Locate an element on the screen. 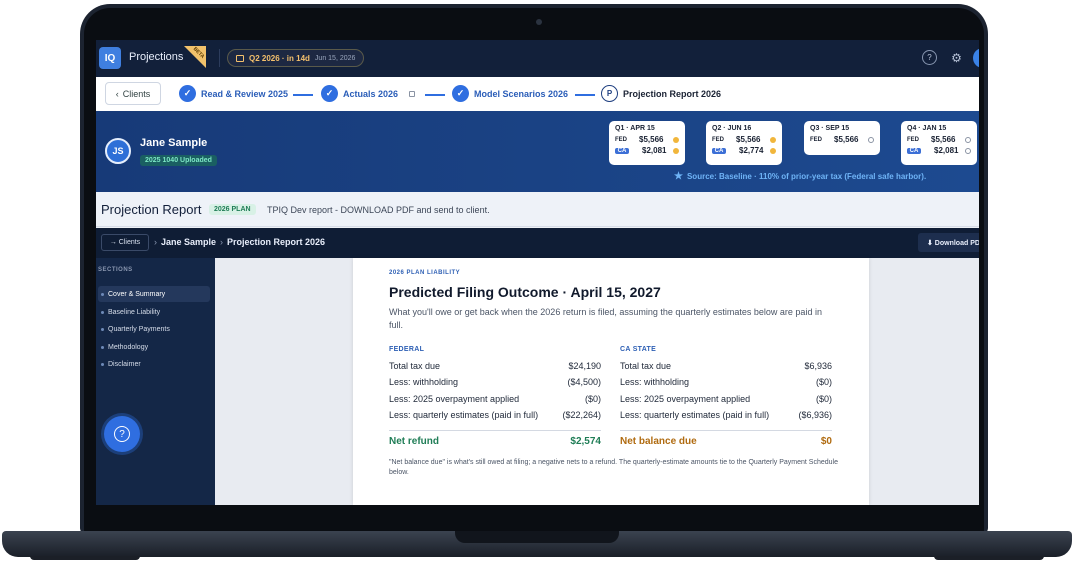  app-logo: IQ is located at coordinates (110, 58).